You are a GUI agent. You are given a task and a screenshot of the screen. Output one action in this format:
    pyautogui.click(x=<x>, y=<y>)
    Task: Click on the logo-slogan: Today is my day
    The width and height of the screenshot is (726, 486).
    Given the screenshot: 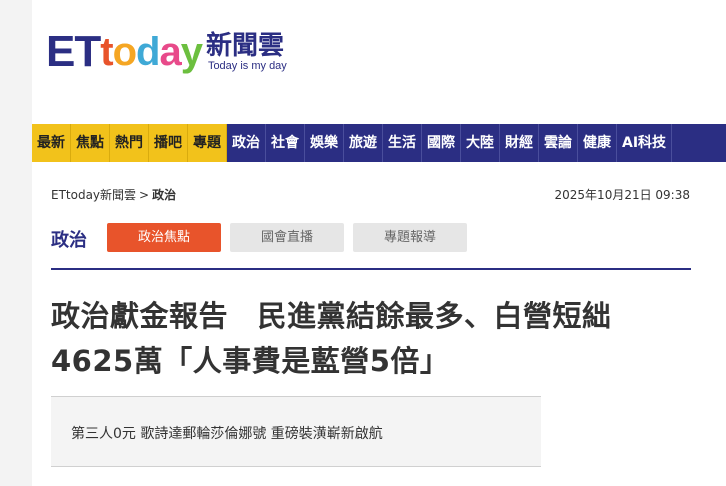 What is the action you would take?
    pyautogui.click(x=247, y=66)
    